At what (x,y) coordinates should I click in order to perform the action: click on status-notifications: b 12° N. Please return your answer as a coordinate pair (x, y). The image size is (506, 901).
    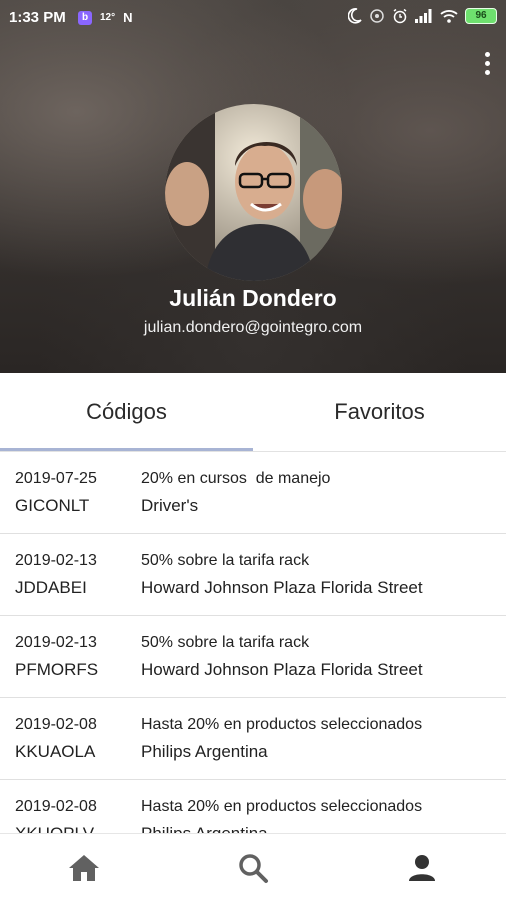
    Looking at the image, I should click on (105, 17).